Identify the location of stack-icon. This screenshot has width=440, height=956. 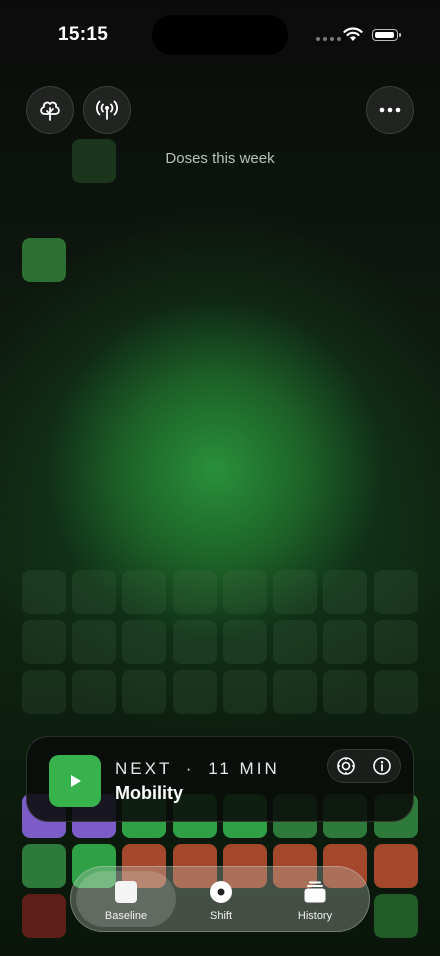
(315, 892).